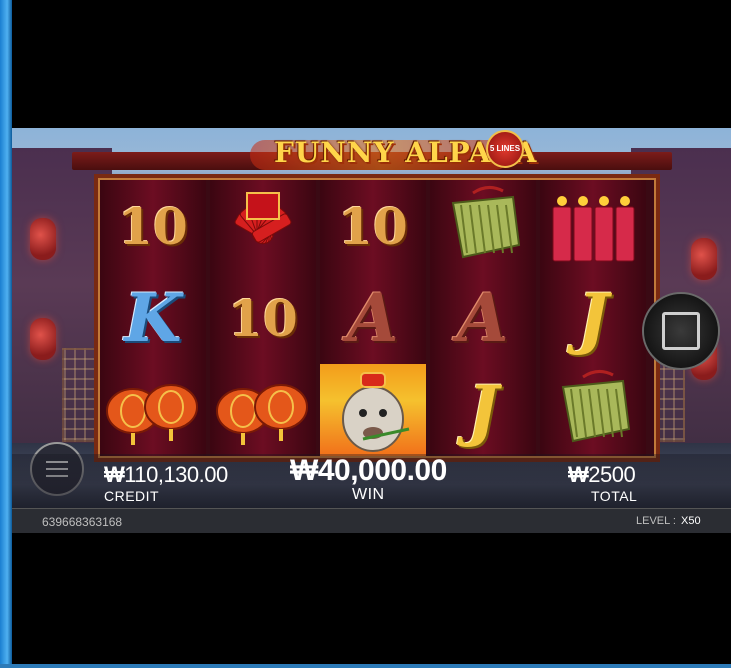 This screenshot has height=668, width=731. I want to click on reel-1: 10 K, so click(153, 318).